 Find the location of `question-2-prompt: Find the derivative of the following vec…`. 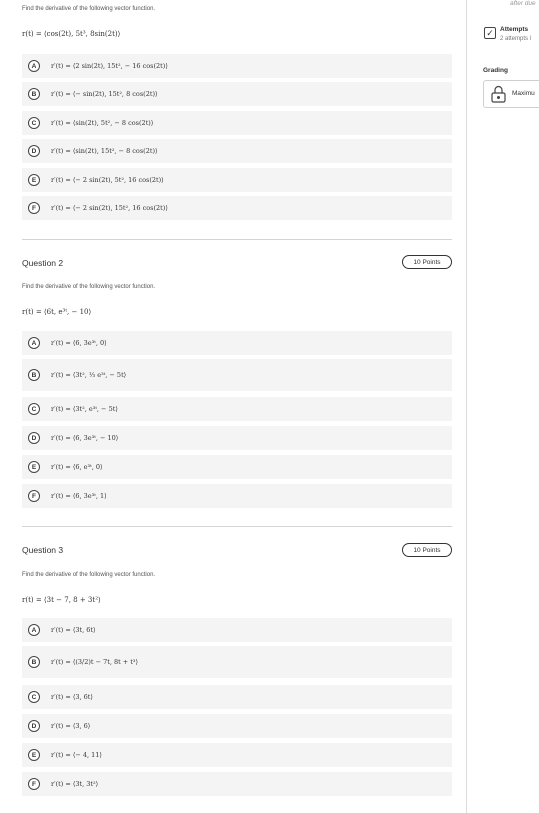

question-2-prompt: Find the derivative of the following vec… is located at coordinates (89, 287).